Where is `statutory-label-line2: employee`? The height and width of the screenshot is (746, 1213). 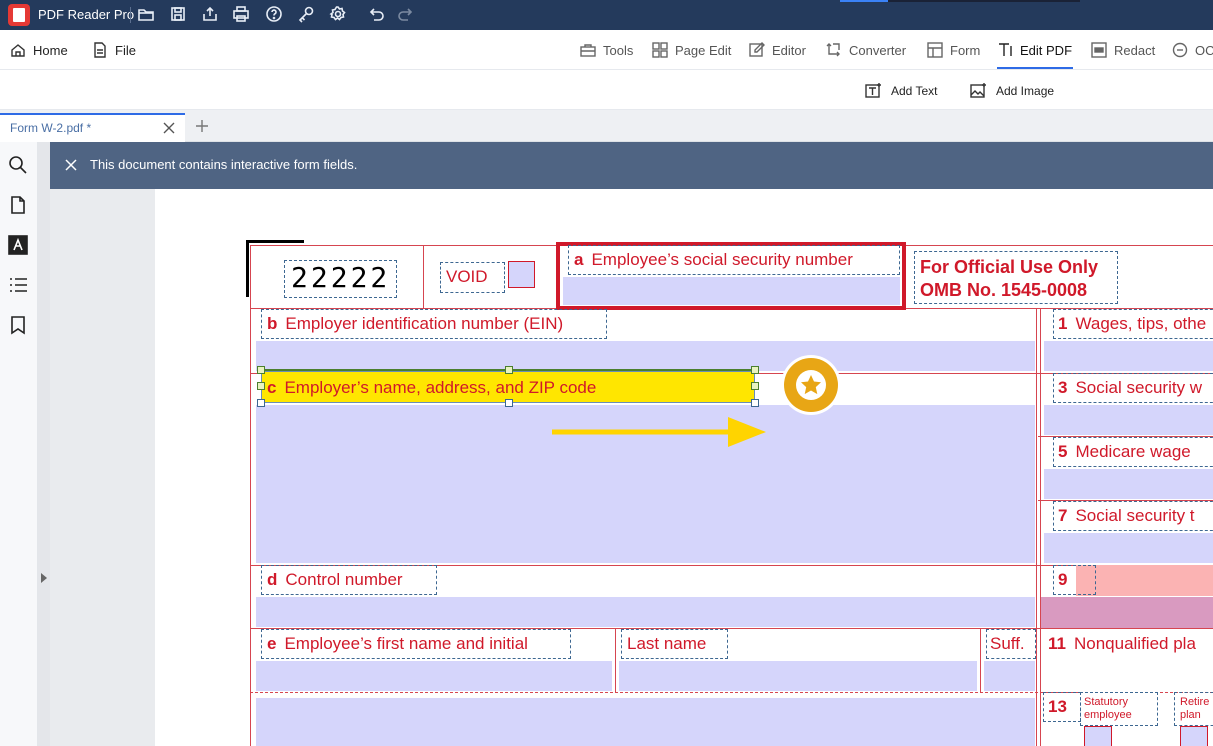 statutory-label-line2: employee is located at coordinates (1108, 715).